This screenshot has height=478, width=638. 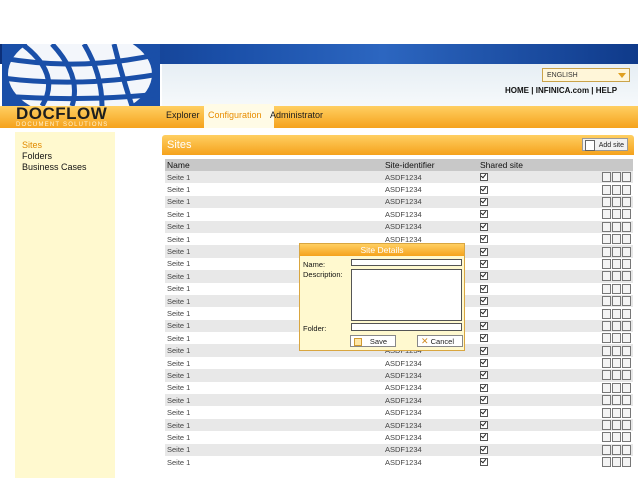 I want to click on infinica-link: INFINICA.com, so click(x=562, y=90).